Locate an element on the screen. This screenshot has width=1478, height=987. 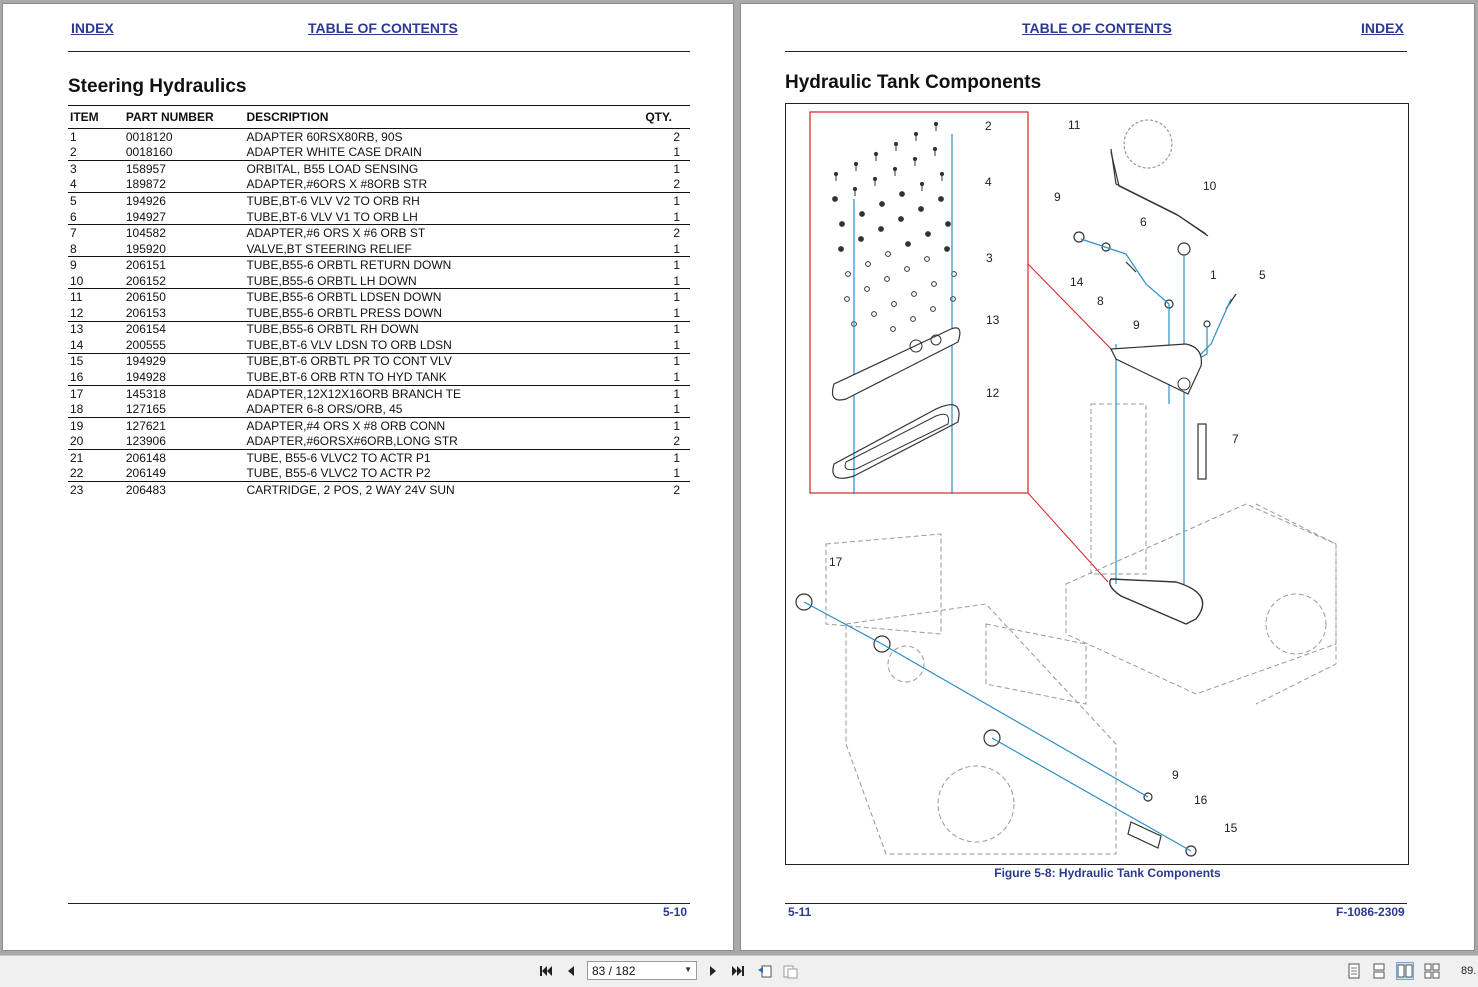
item-cell: 5 is located at coordinates (96, 200).